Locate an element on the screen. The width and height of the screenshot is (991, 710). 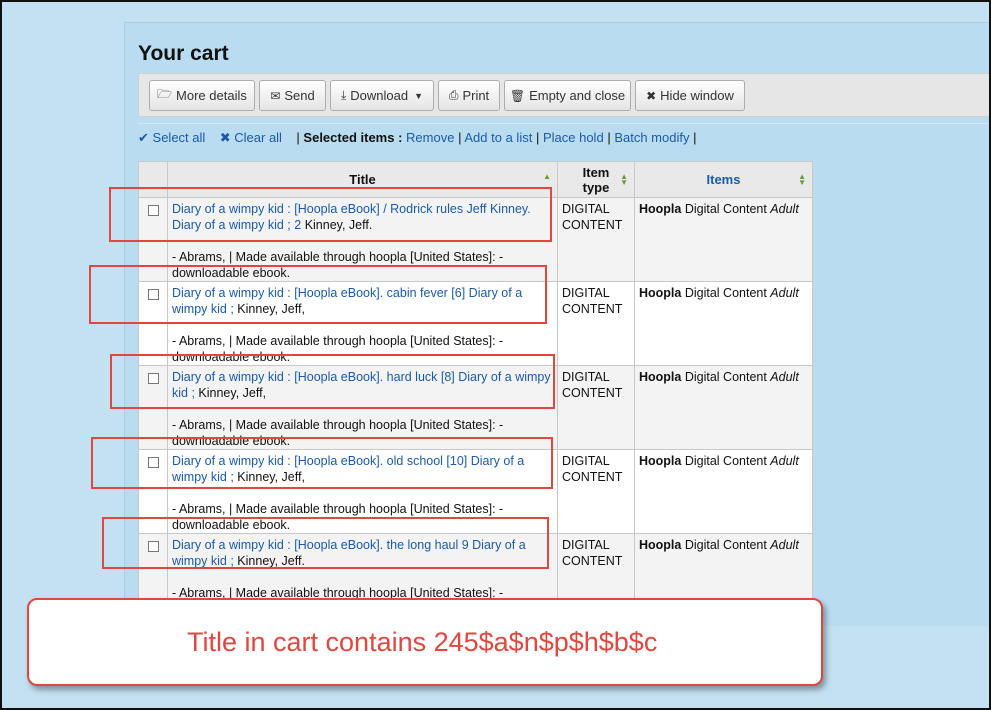
download-button: ⤓ Download ▼ is located at coordinates (382, 95).